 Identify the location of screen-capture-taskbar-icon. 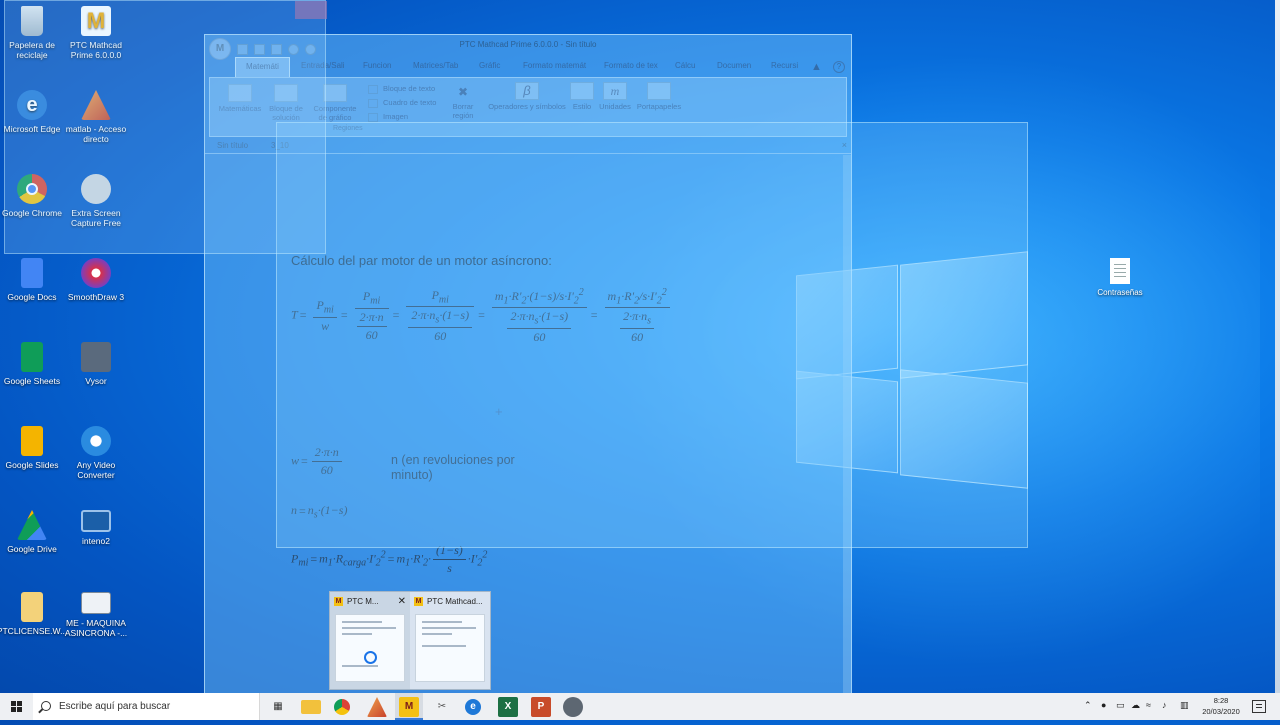
(573, 707).